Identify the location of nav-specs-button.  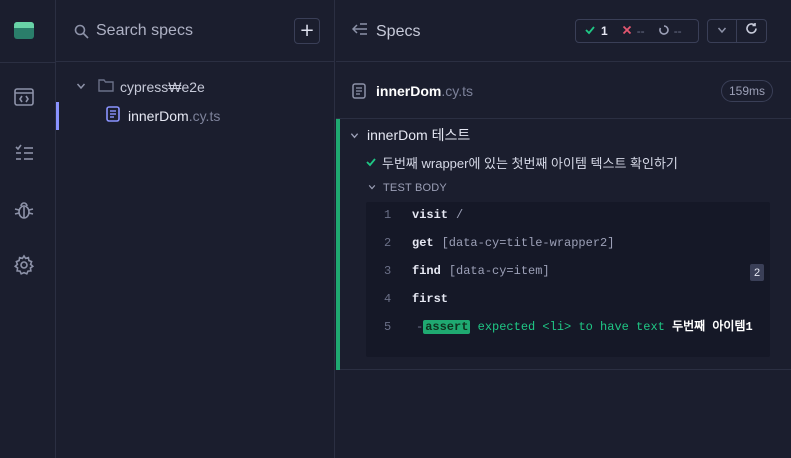
(24, 155).